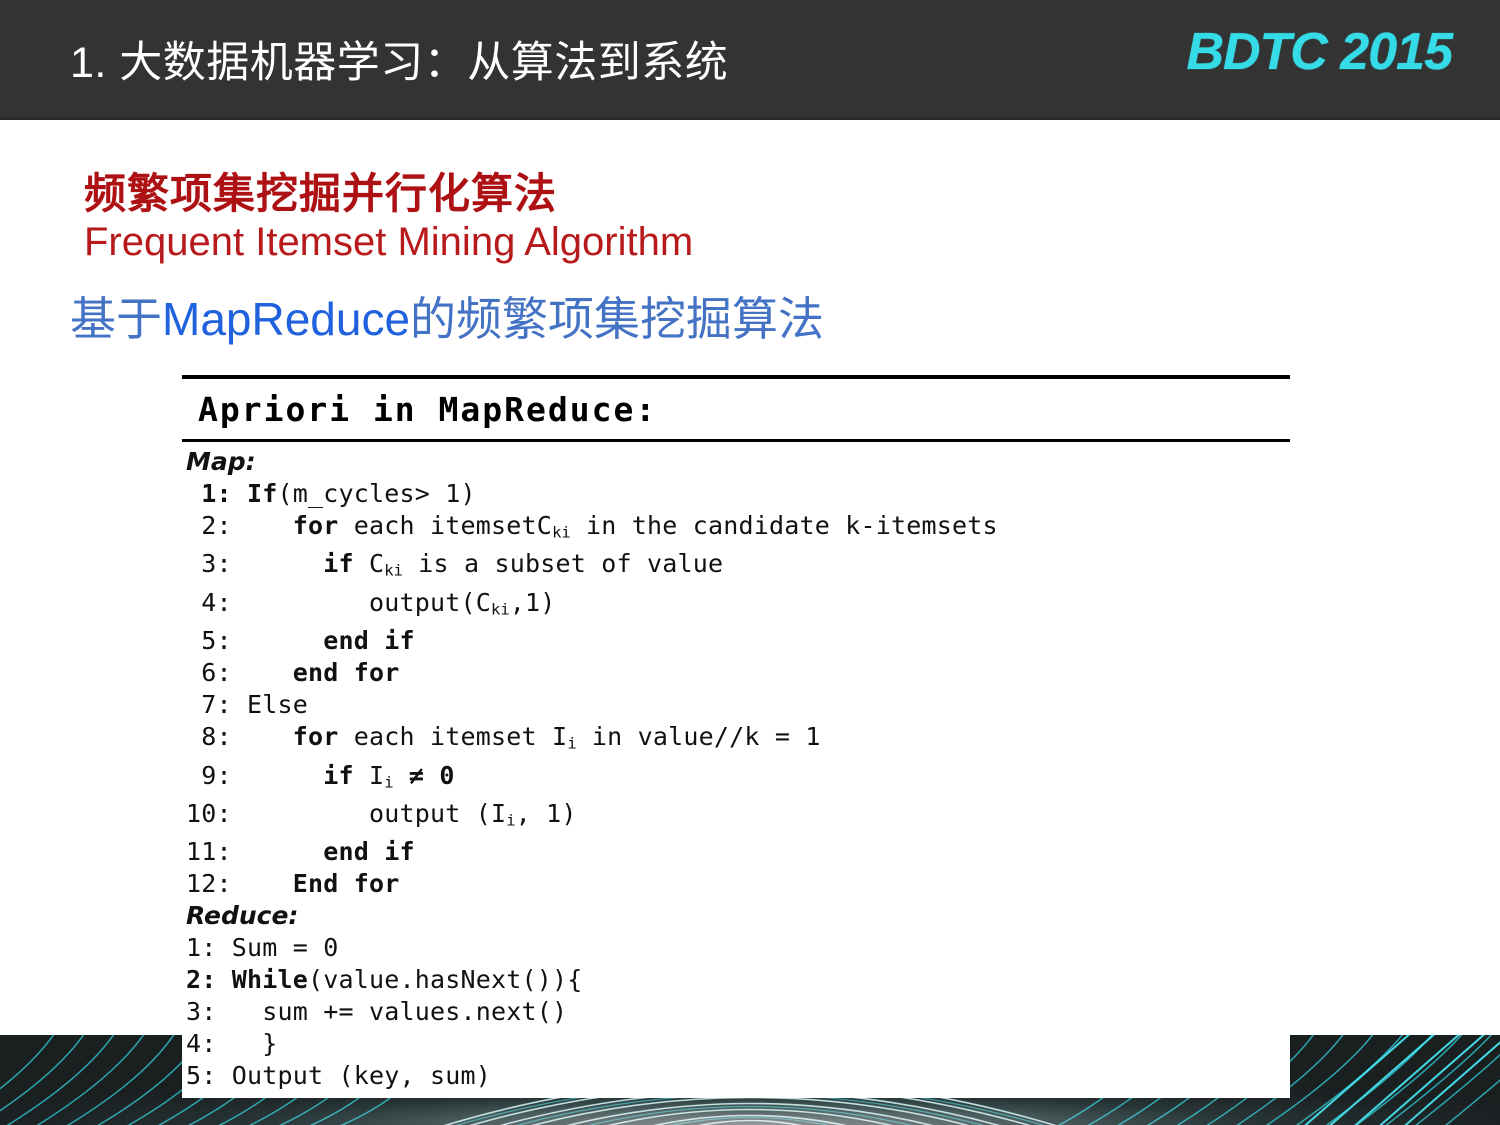 The width and height of the screenshot is (1500, 1125). What do you see at coordinates (503, 737) in the screenshot?
I see `code-line: 8: for each itemset Ii in value//k = 1` at bounding box center [503, 737].